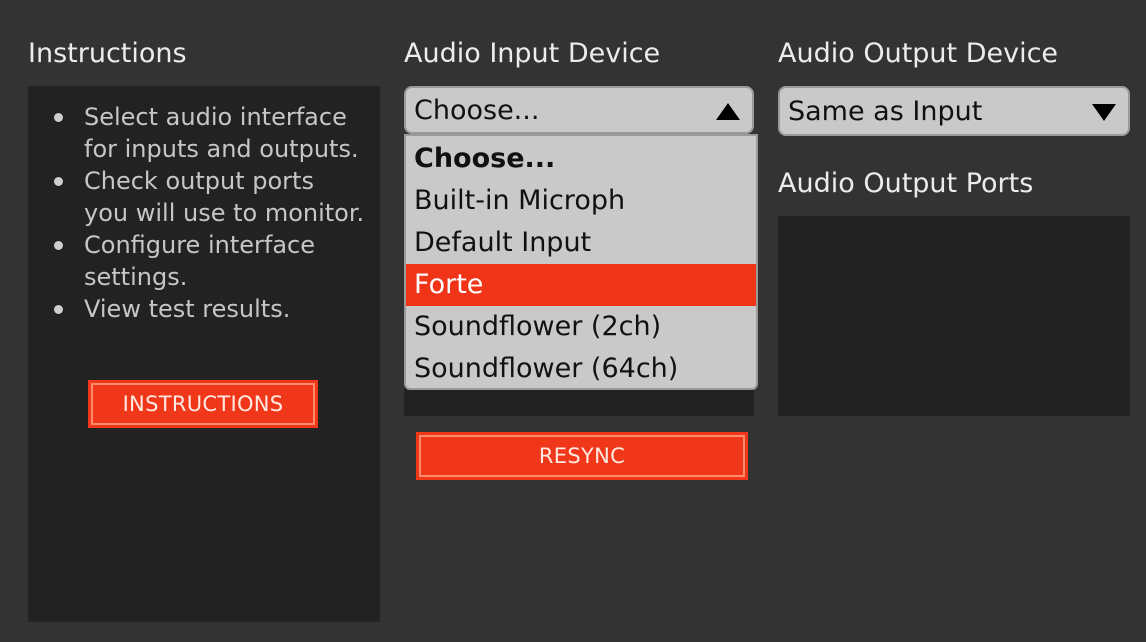  Describe the element at coordinates (215, 117) in the screenshot. I see `instruction-text: Select audio interface` at that location.